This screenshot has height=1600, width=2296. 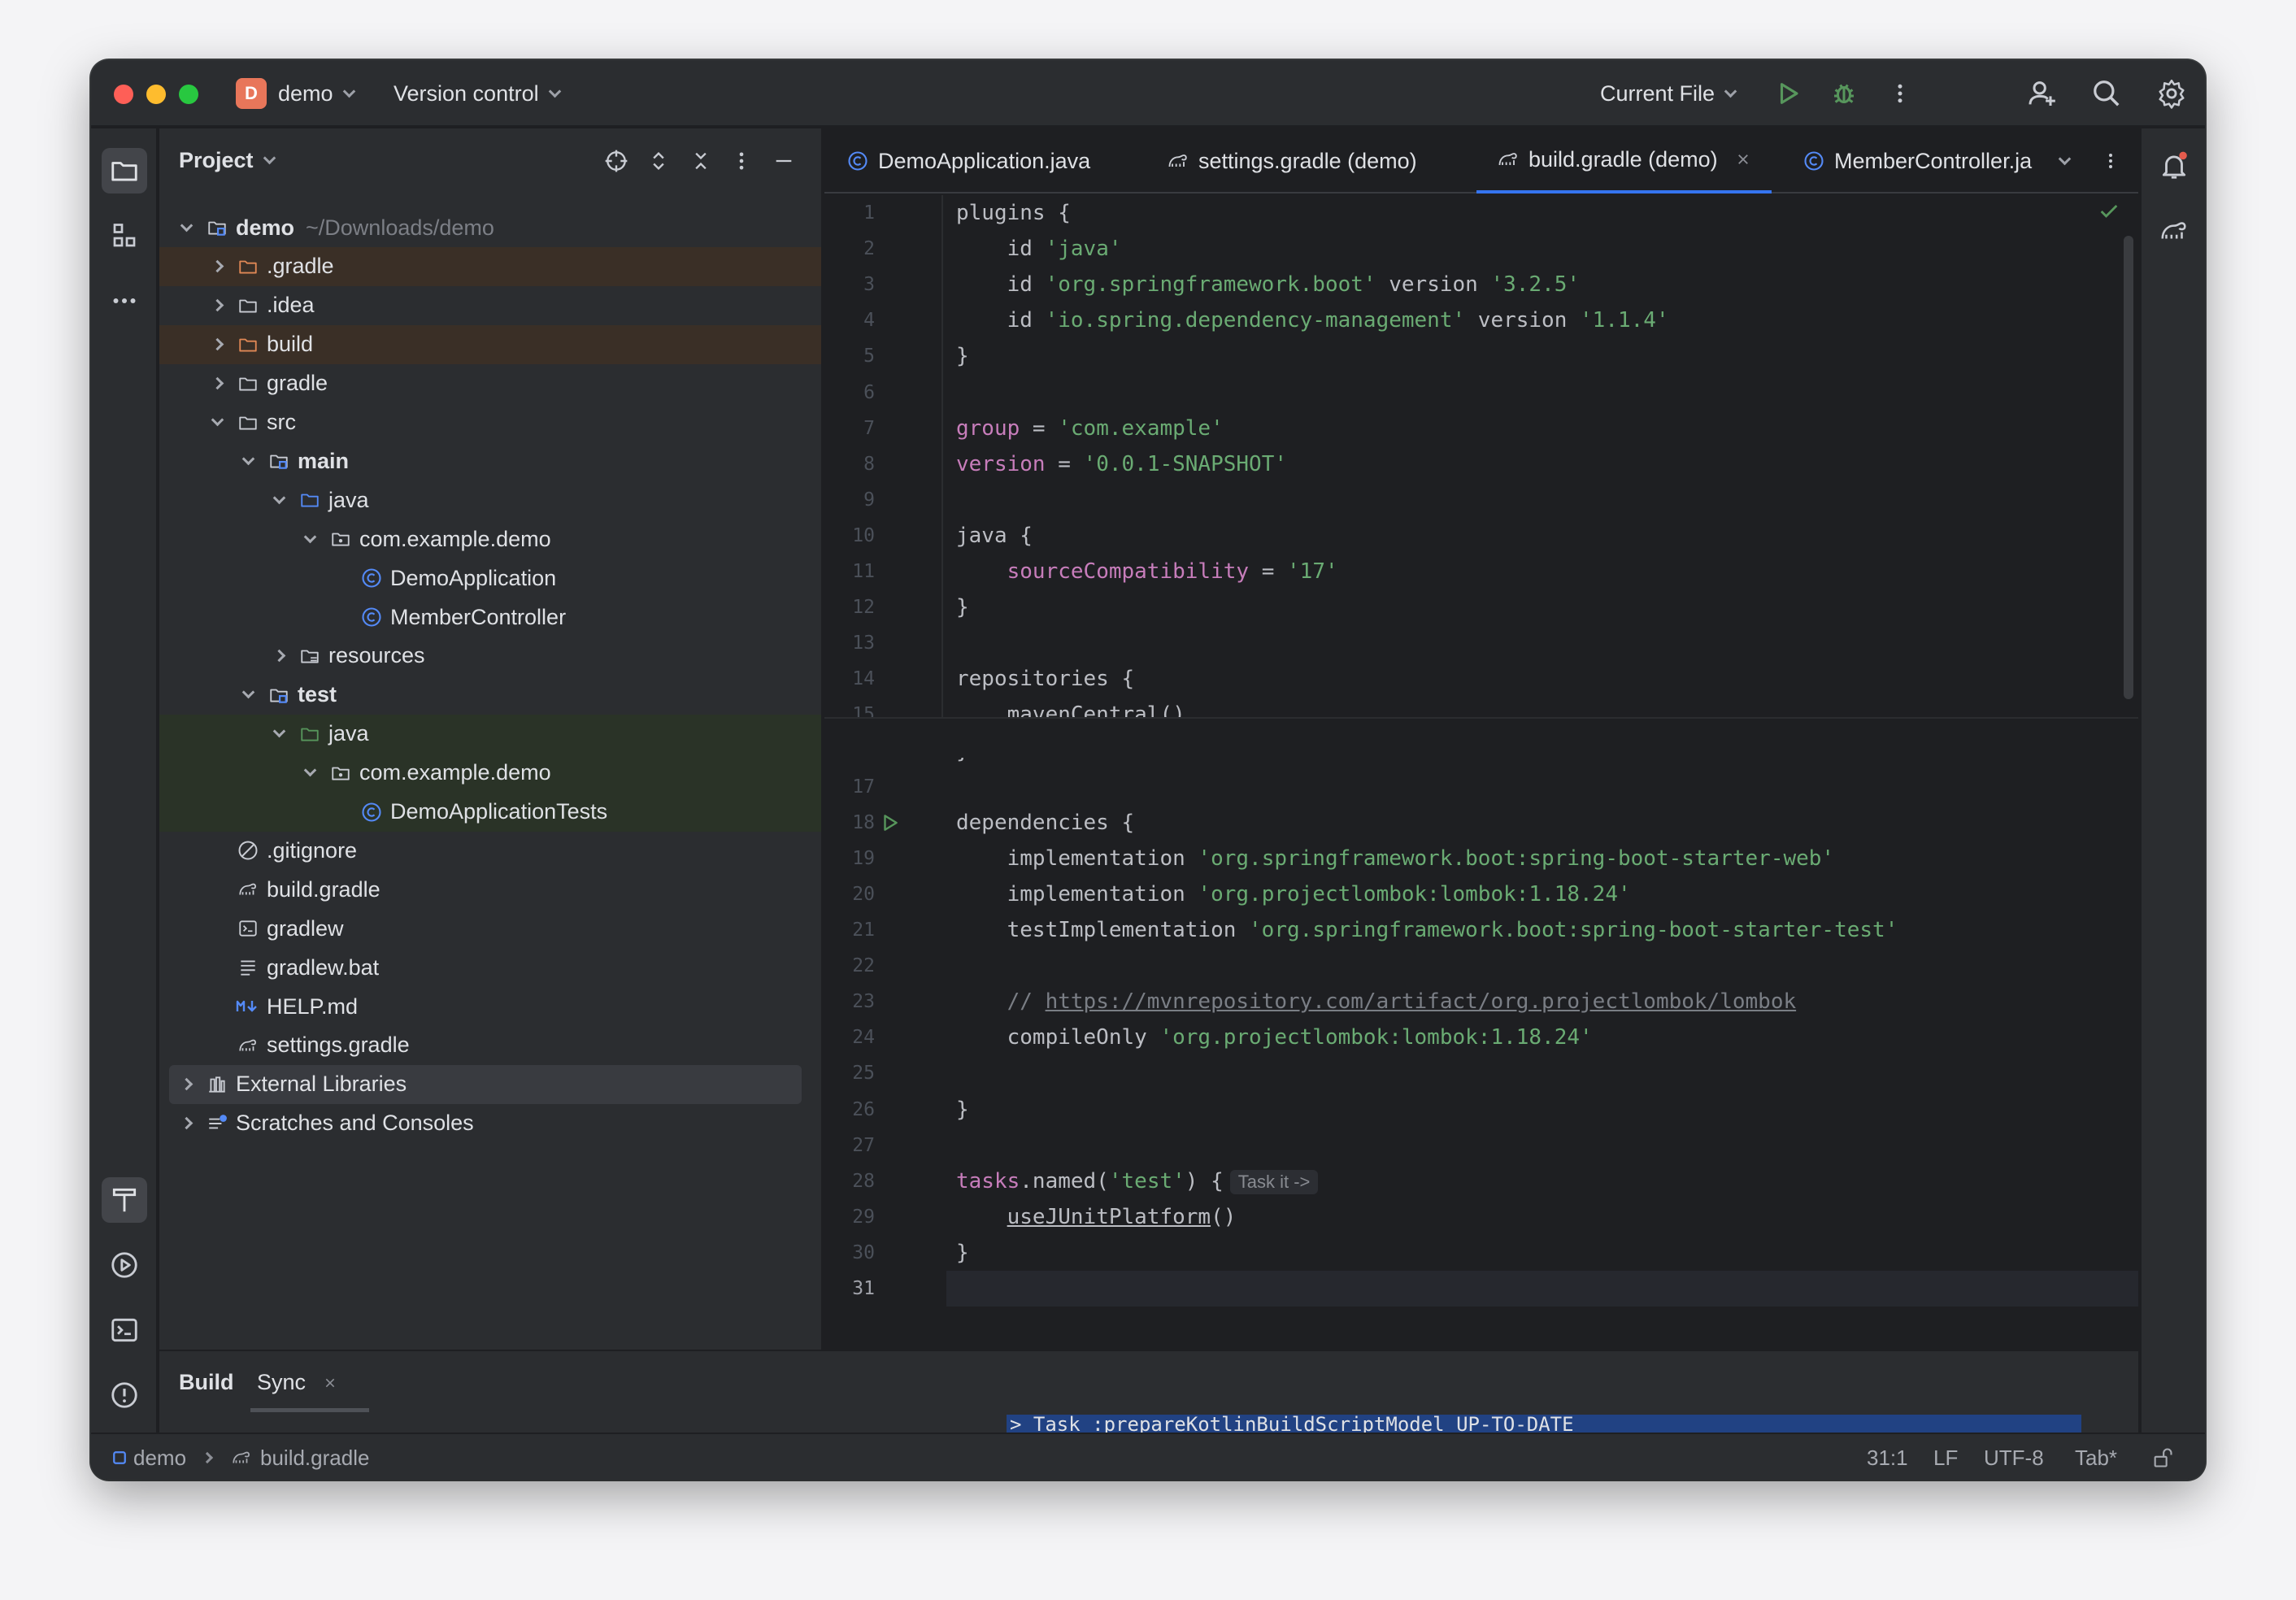 I want to click on breadcrumb-file: build.gradle, so click(x=299, y=1457).